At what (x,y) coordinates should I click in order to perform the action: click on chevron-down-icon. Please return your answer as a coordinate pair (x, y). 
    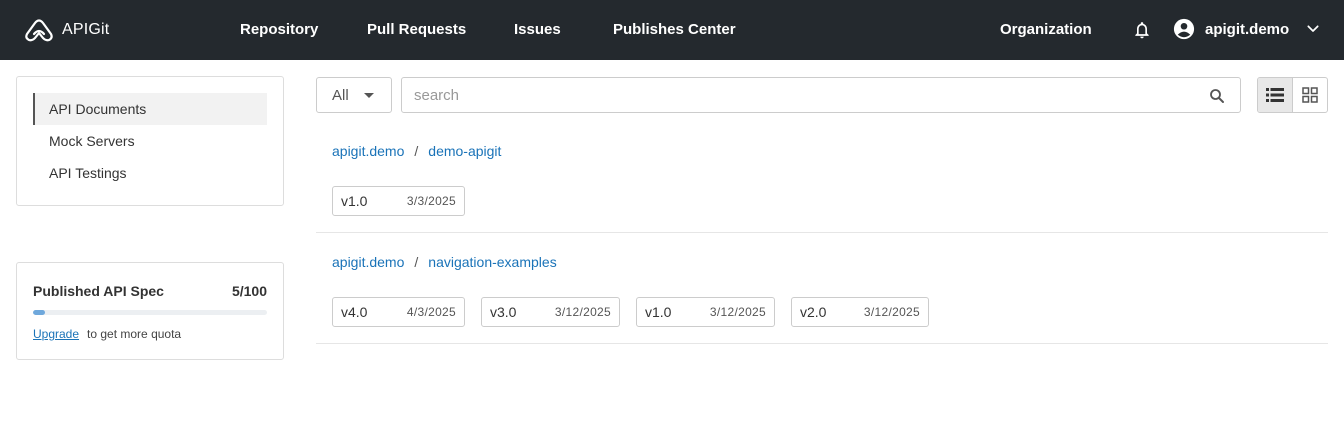
    Looking at the image, I should click on (1313, 29).